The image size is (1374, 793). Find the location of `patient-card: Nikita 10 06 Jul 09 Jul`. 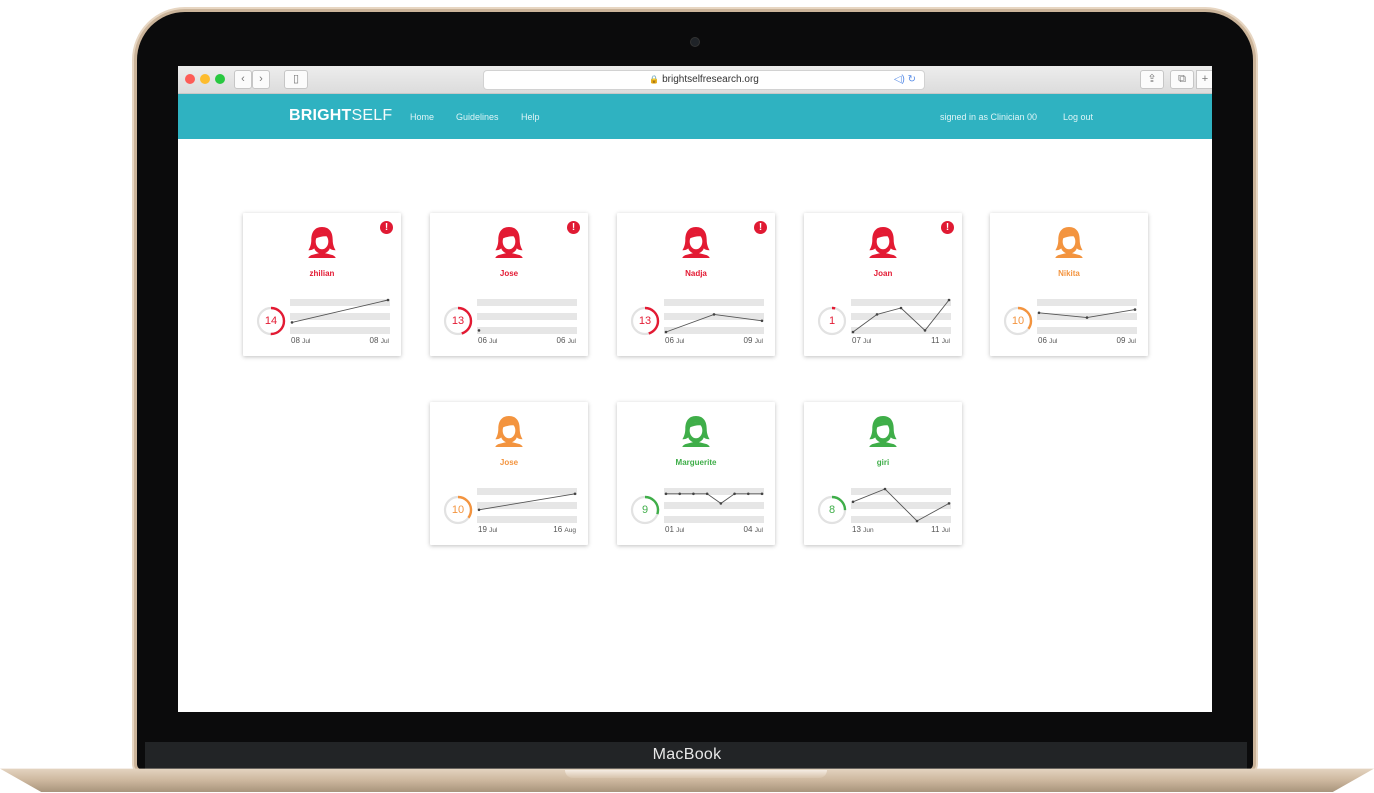

patient-card: Nikita 10 06 Jul 09 Jul is located at coordinates (1069, 284).